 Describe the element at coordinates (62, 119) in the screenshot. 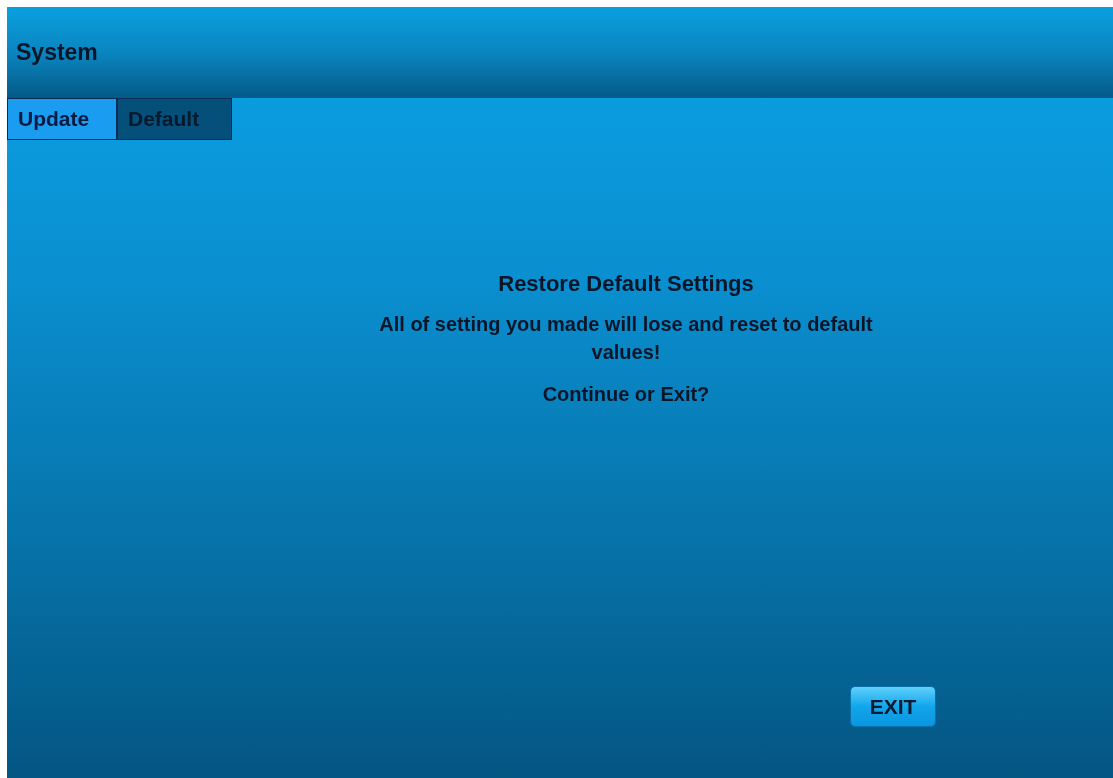

I see `tab: Update` at that location.